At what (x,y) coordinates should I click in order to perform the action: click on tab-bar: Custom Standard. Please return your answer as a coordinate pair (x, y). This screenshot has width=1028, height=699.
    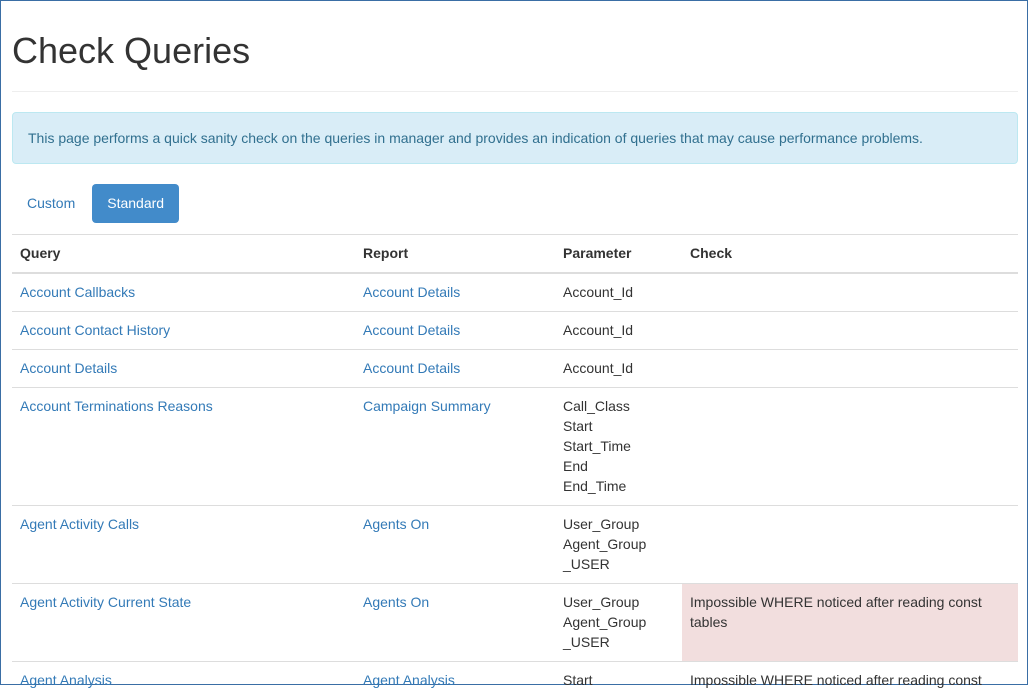
    Looking at the image, I should click on (95, 203).